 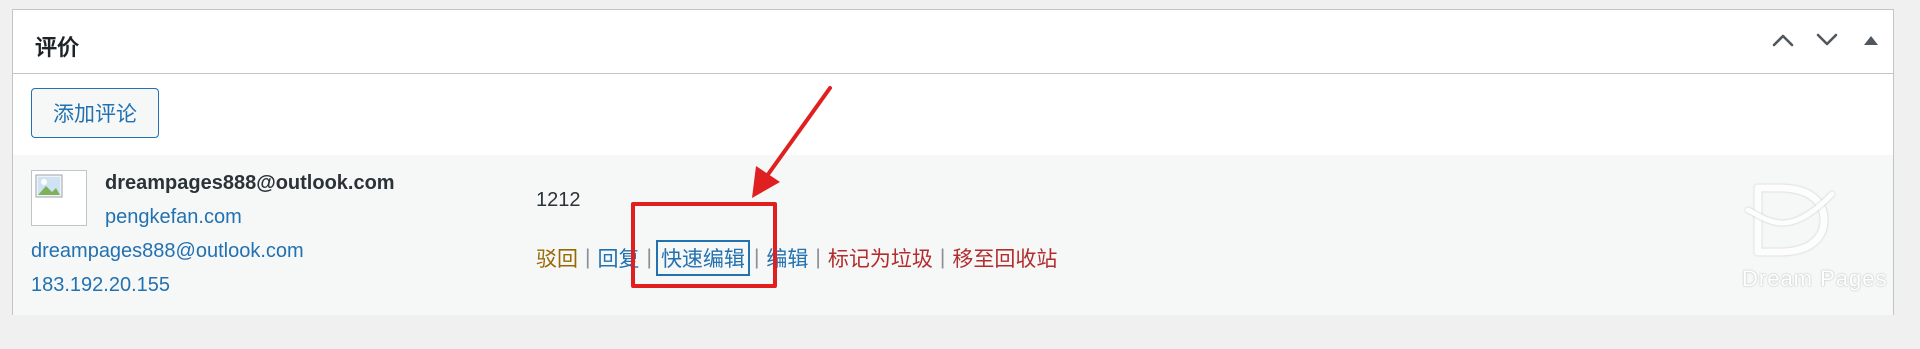 What do you see at coordinates (618, 258) in the screenshot?
I see `reply-link: 回复` at bounding box center [618, 258].